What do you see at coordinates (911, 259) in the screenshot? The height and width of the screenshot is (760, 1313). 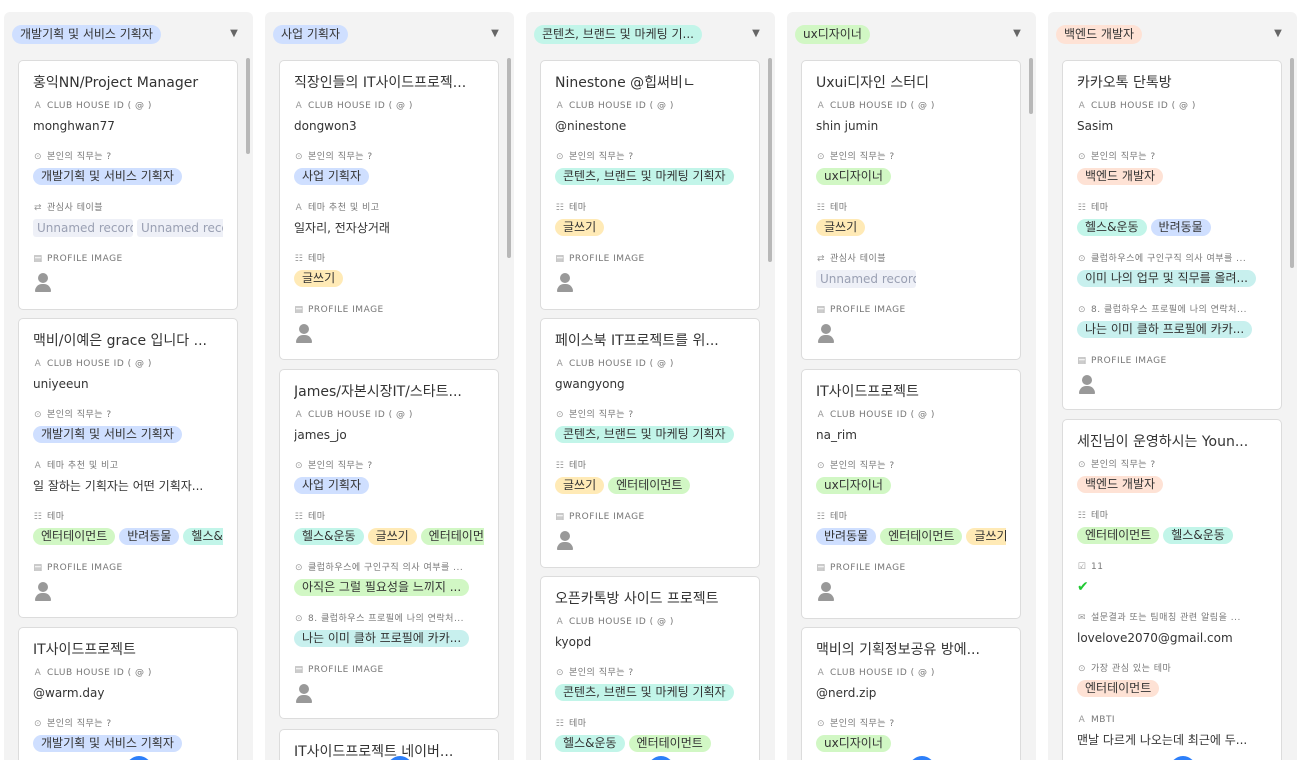 I see `field-label: ⇄ 관심사 테이블` at bounding box center [911, 259].